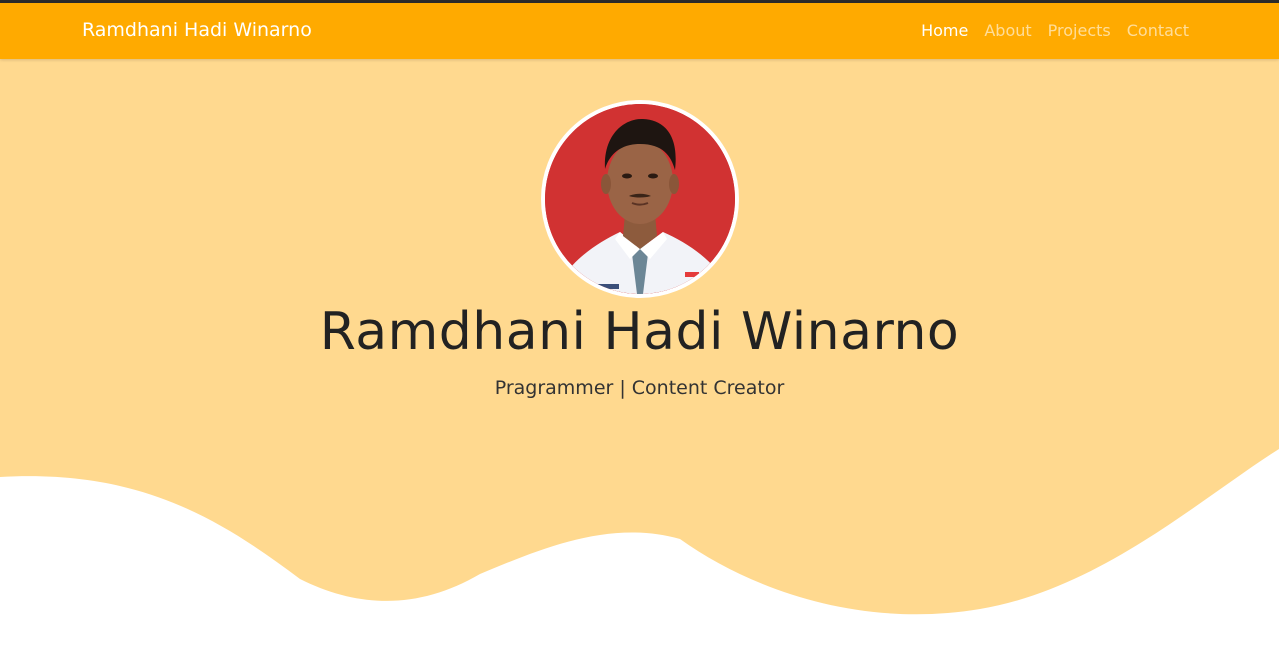 This screenshot has height=671, width=1279. Describe the element at coordinates (944, 30) in the screenshot. I see `nav-link-home: Home` at that location.